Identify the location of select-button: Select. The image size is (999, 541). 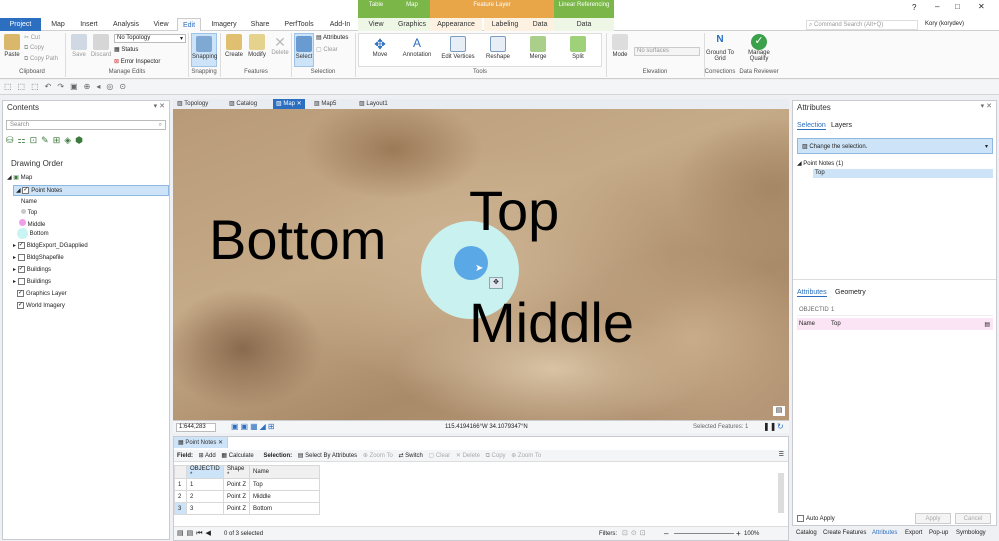
(304, 50).